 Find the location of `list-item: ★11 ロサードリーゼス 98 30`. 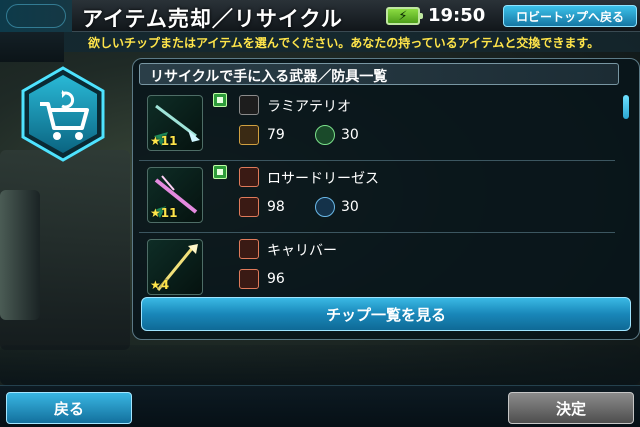

list-item: ★11 ロサードリーゼス 98 30 is located at coordinates (377, 197).